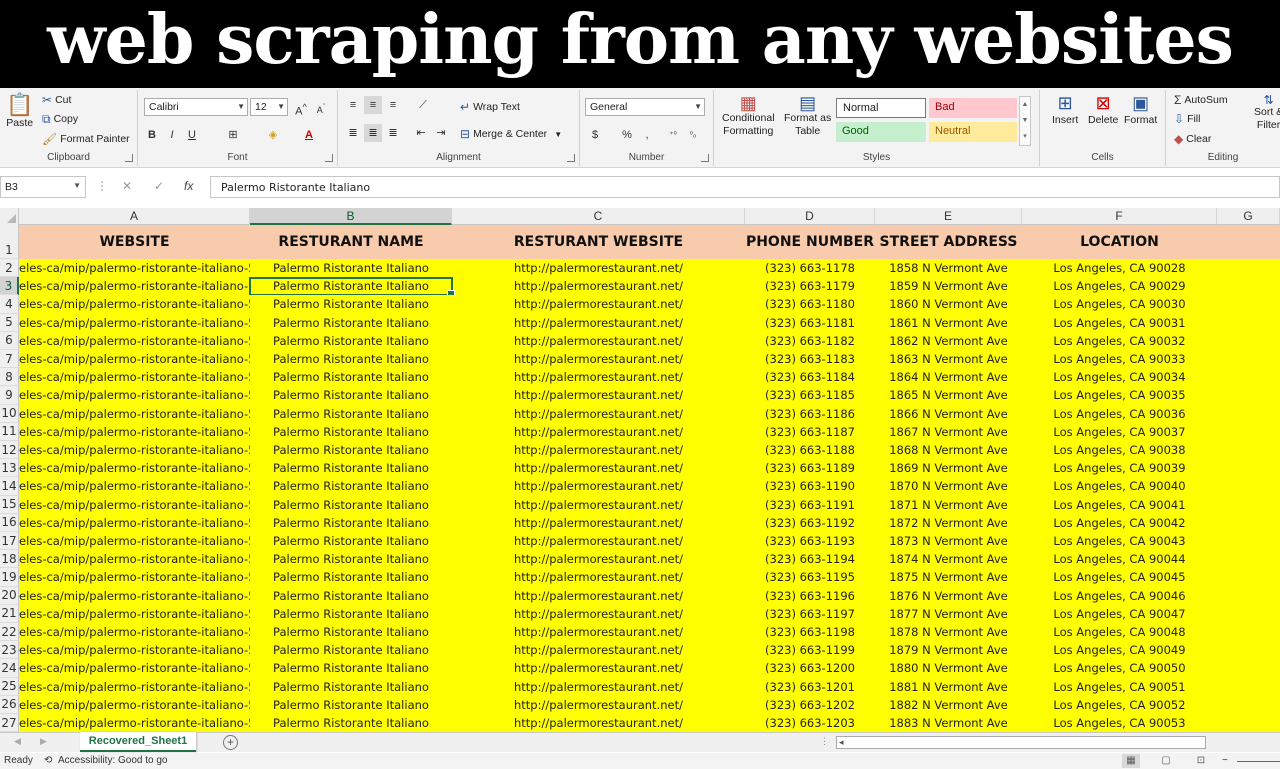 Image resolution: width=1280 pixels, height=769 pixels. What do you see at coordinates (129, 158) in the screenshot?
I see `clipboard-launcher-icon: ⌟` at bounding box center [129, 158].